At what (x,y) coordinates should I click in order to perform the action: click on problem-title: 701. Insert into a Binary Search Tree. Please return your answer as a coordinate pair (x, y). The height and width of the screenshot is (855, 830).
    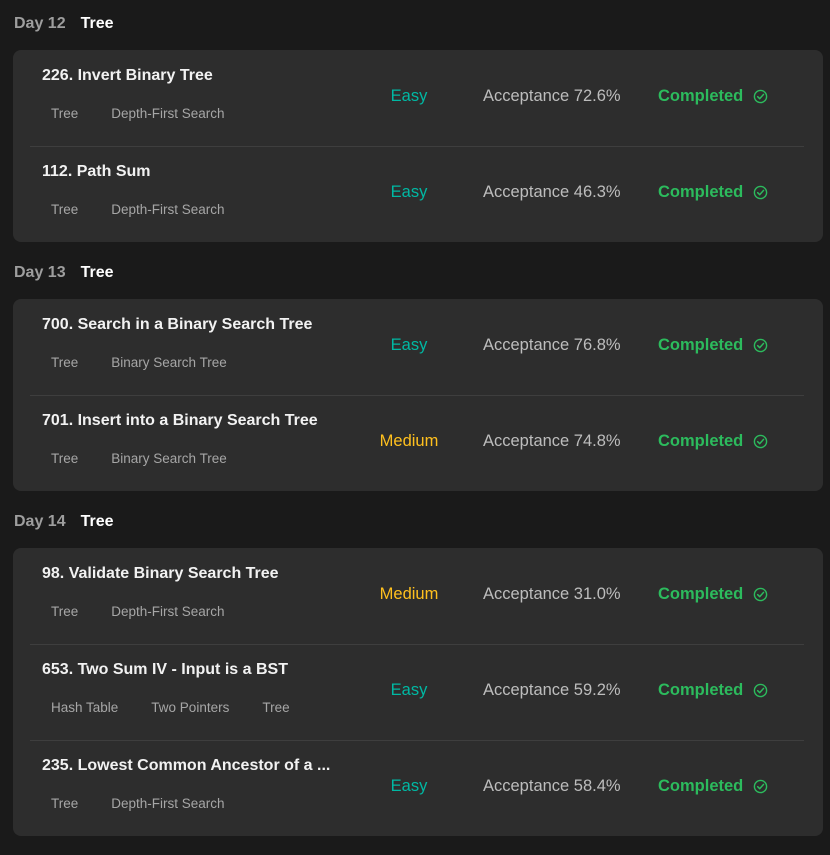
    Looking at the image, I should click on (180, 421).